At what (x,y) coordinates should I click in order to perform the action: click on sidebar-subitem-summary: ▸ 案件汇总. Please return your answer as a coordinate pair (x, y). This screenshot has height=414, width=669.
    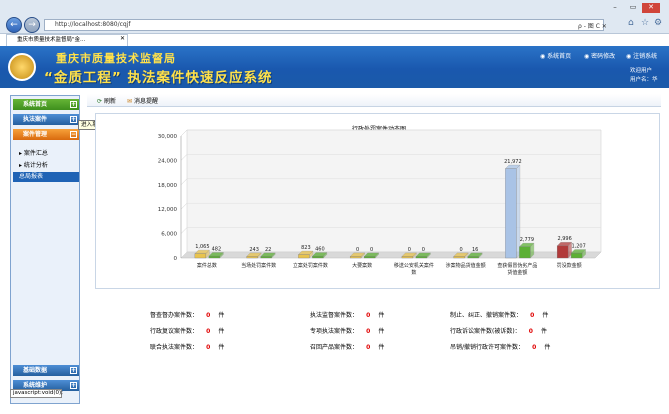
    Looking at the image, I should click on (33, 152).